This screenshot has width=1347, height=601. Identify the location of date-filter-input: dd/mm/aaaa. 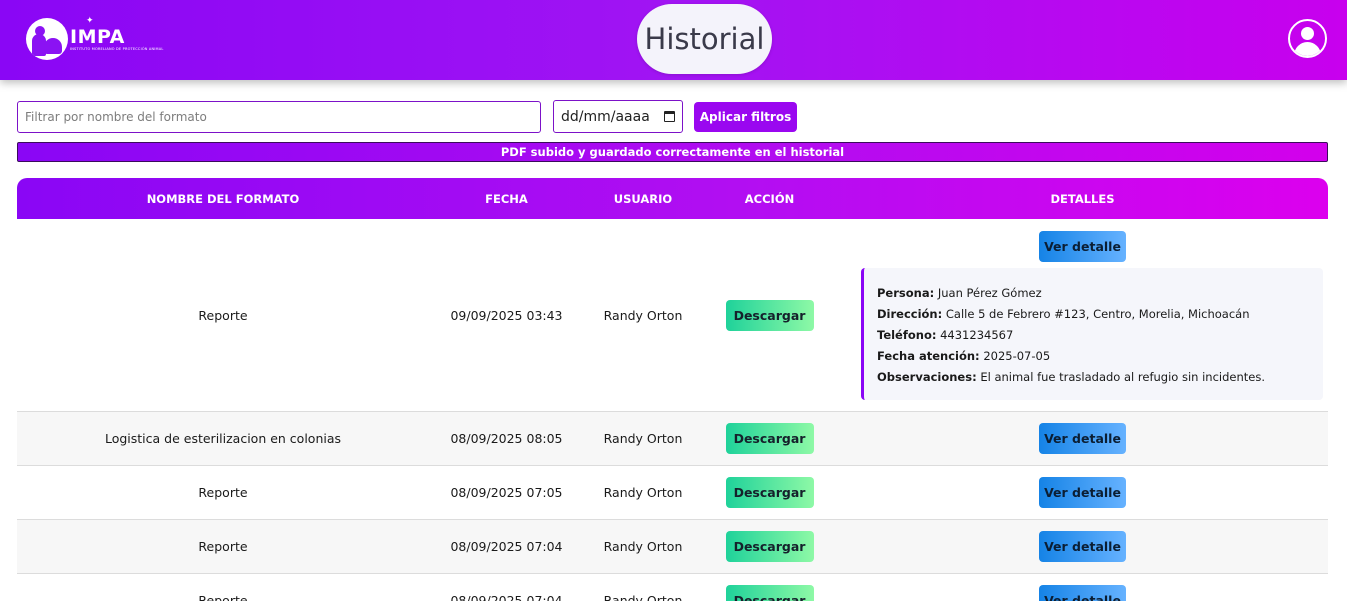
(618, 116).